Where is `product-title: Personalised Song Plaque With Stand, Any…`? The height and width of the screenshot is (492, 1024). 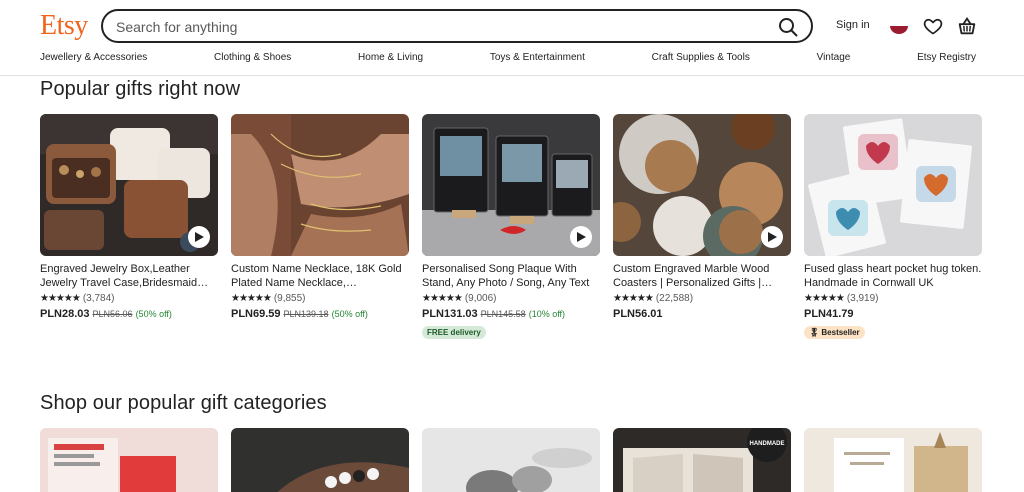 product-title: Personalised Song Plaque With Stand, Any… is located at coordinates (511, 276).